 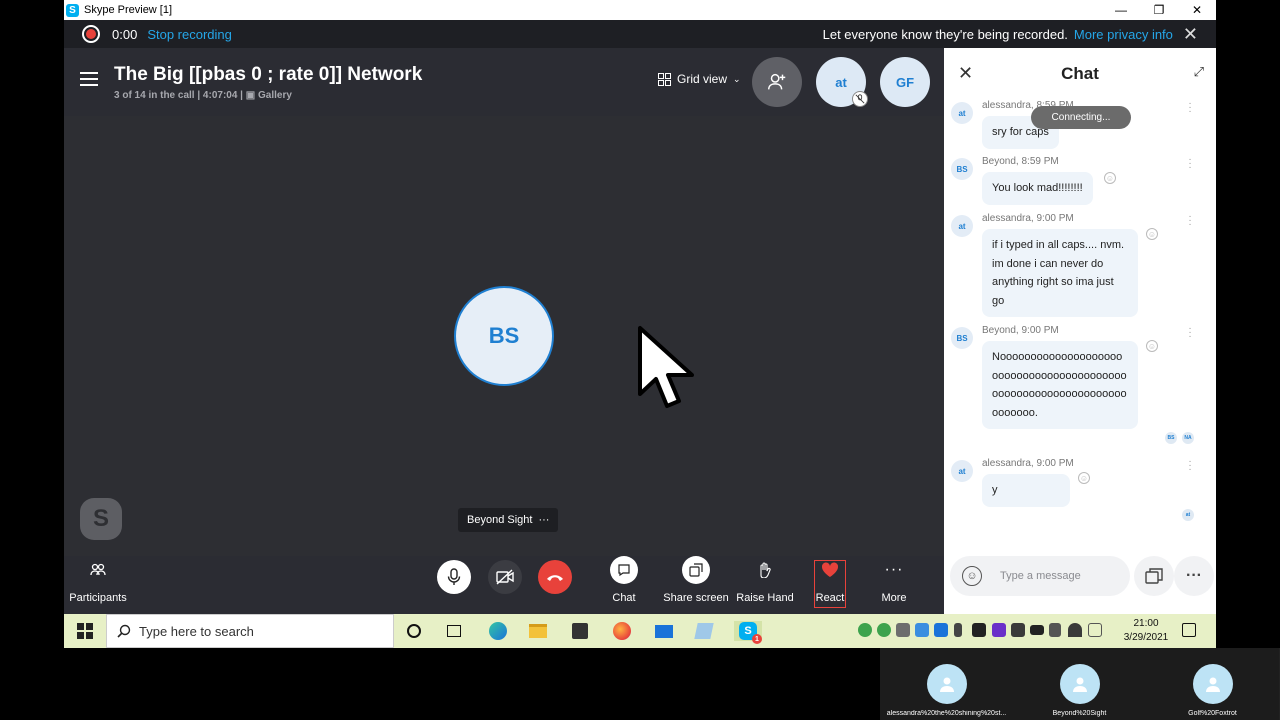 I want to click on tray-shield-icon, so click(x=979, y=630).